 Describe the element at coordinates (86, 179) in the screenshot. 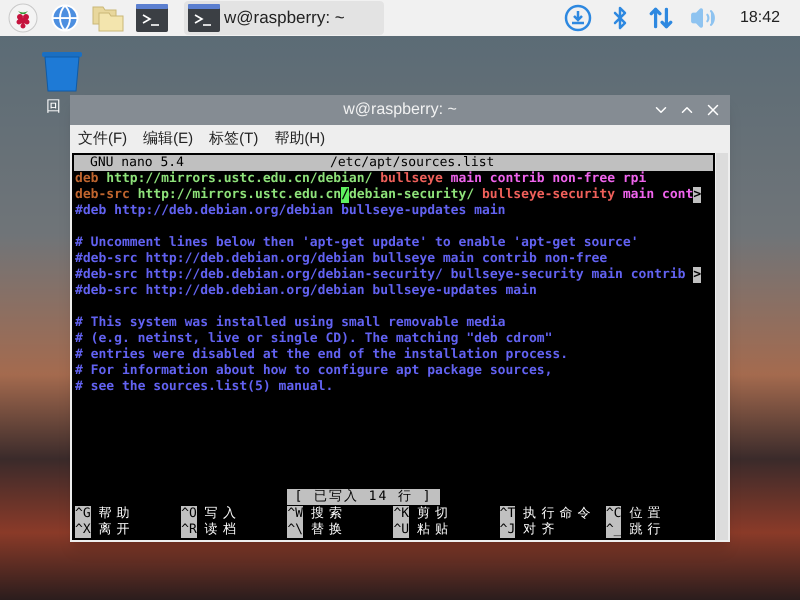

I see `code-text: deb` at that location.